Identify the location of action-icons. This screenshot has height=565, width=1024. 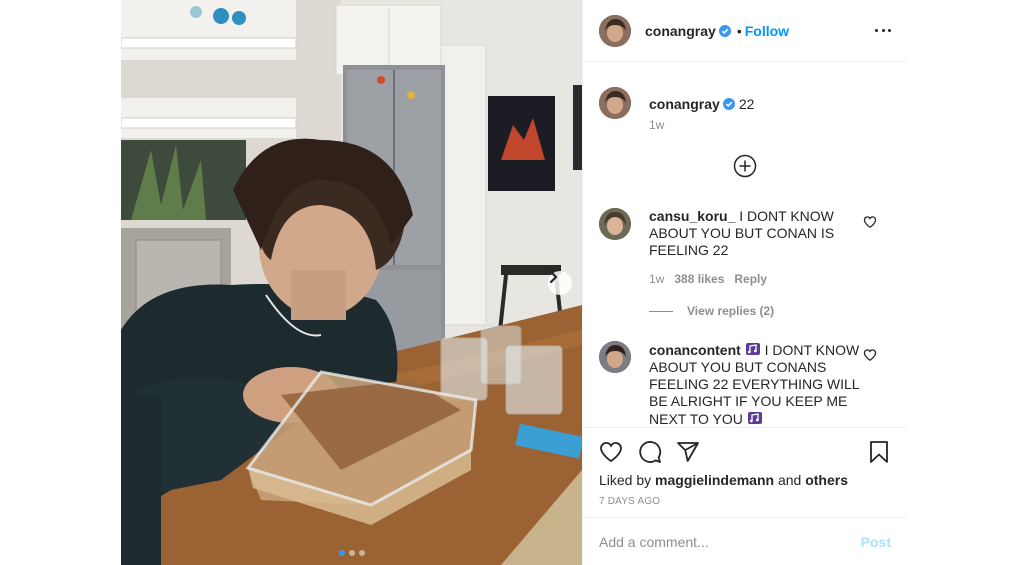
(745, 452).